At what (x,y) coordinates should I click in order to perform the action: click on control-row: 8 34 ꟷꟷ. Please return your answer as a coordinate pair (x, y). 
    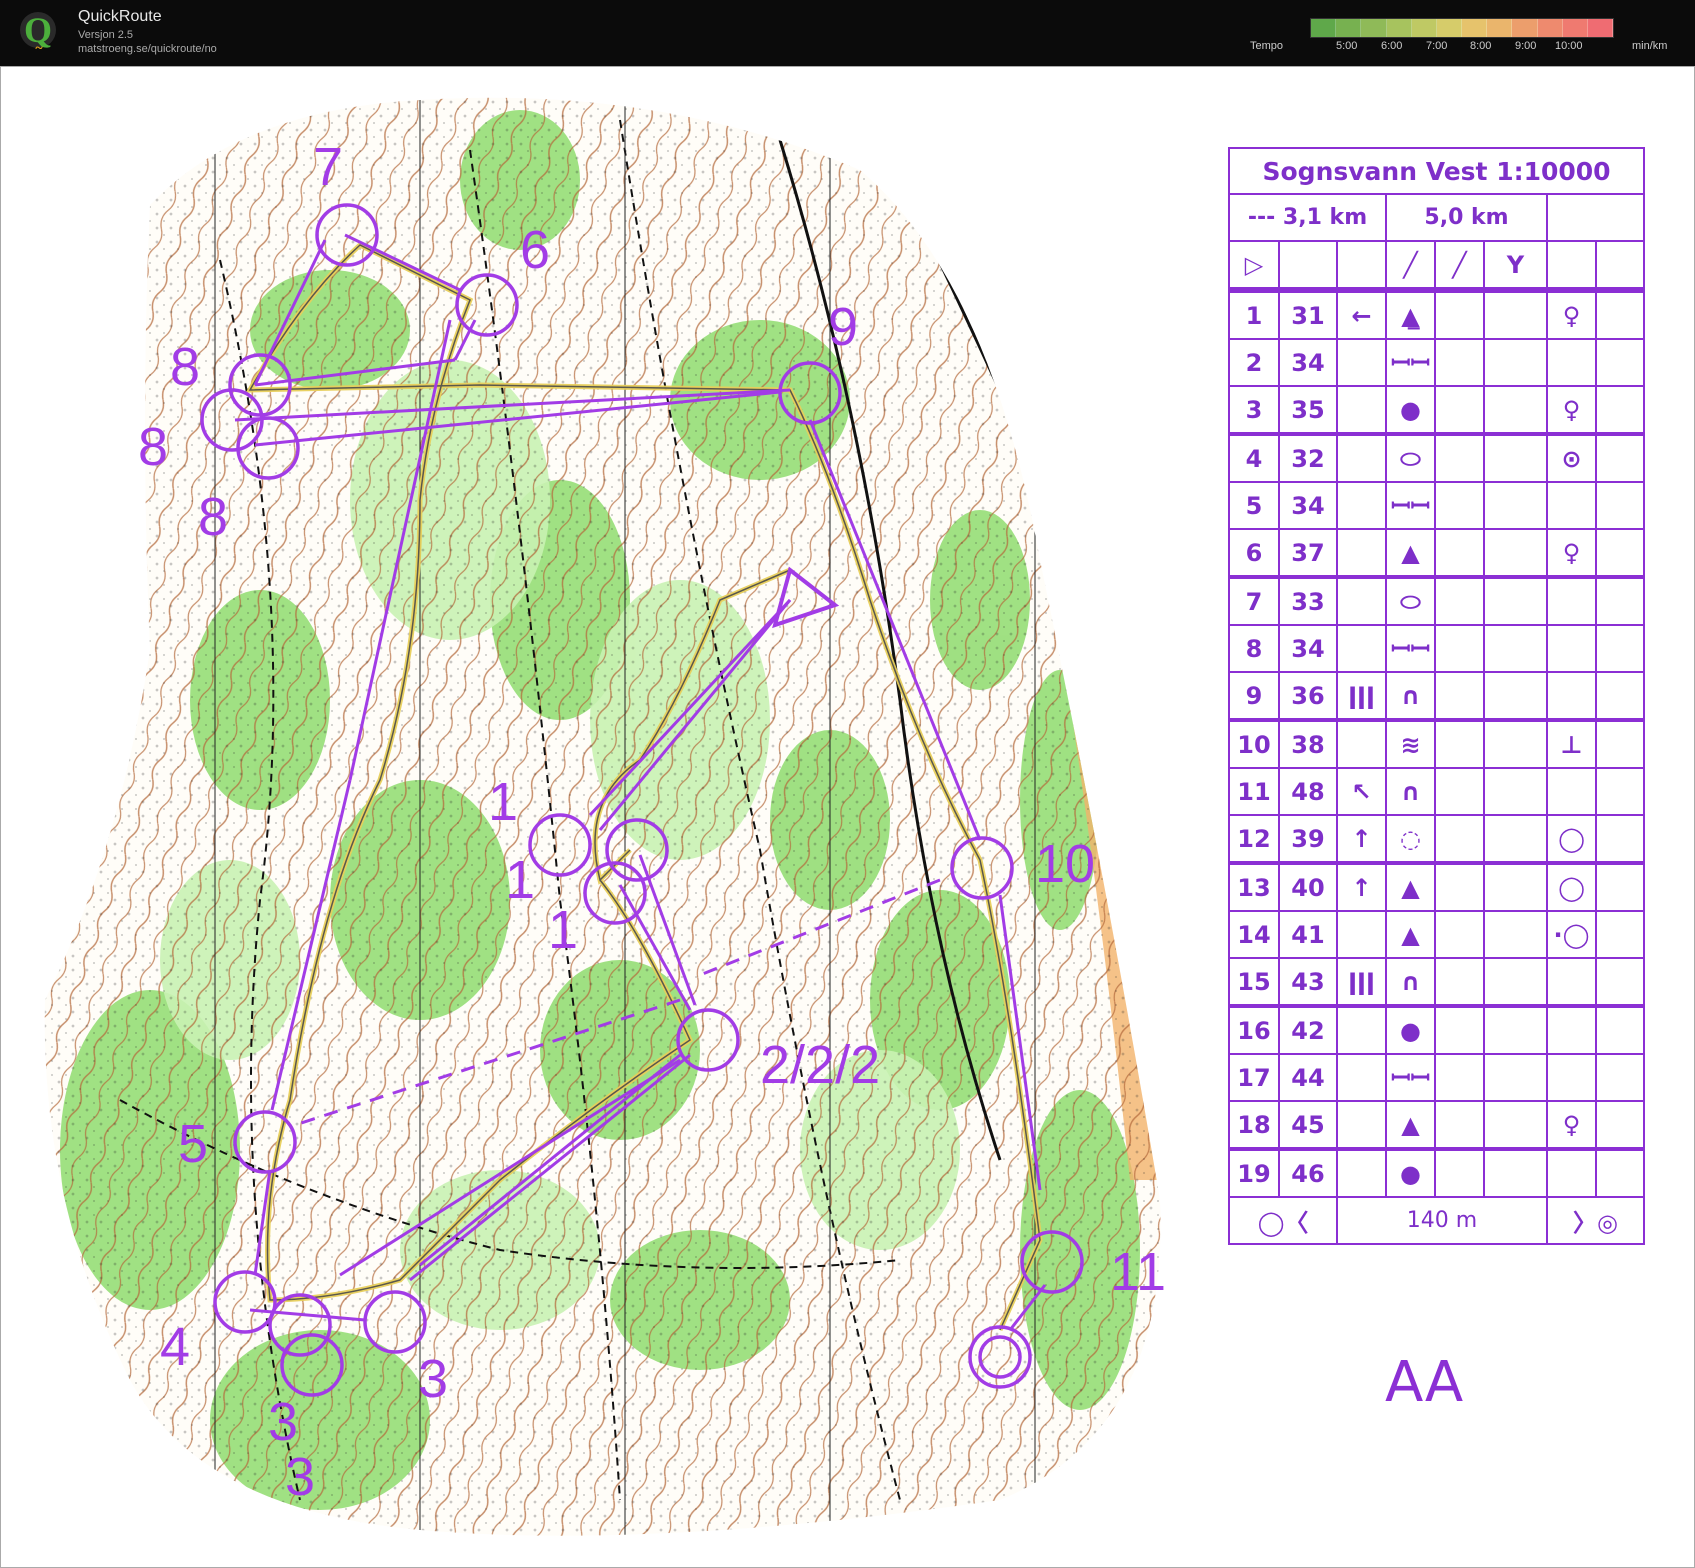
    Looking at the image, I should click on (1436, 648).